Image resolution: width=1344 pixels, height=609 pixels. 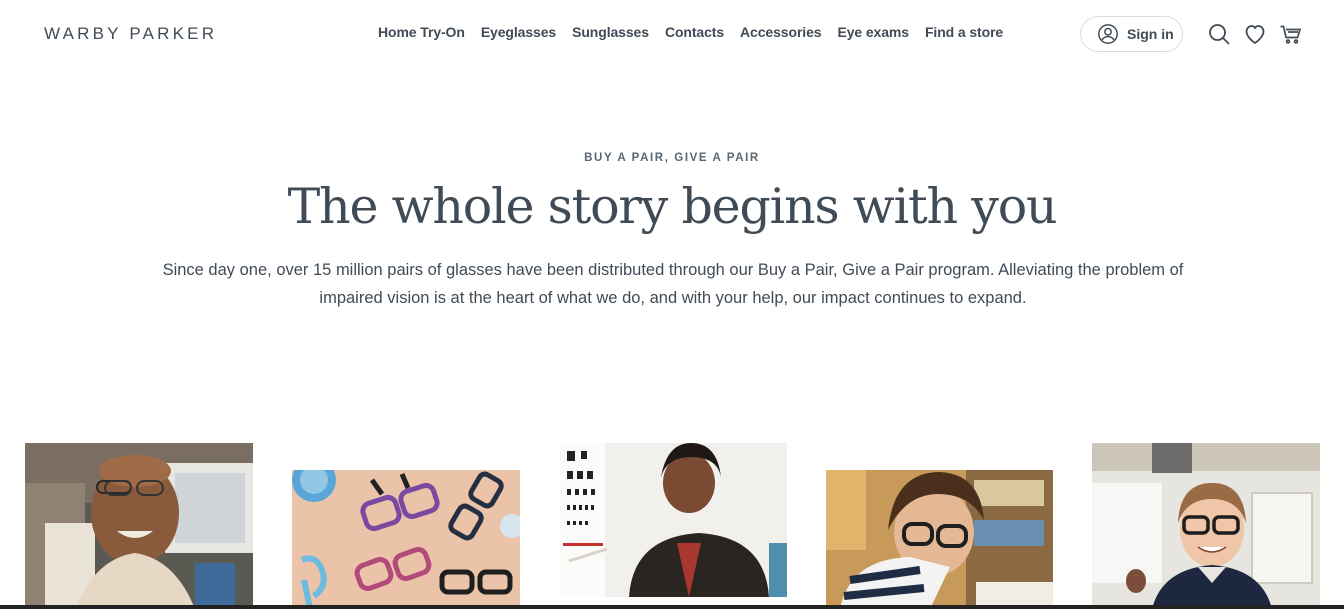 I want to click on bottom-edge-bar, so click(x=672, y=607).